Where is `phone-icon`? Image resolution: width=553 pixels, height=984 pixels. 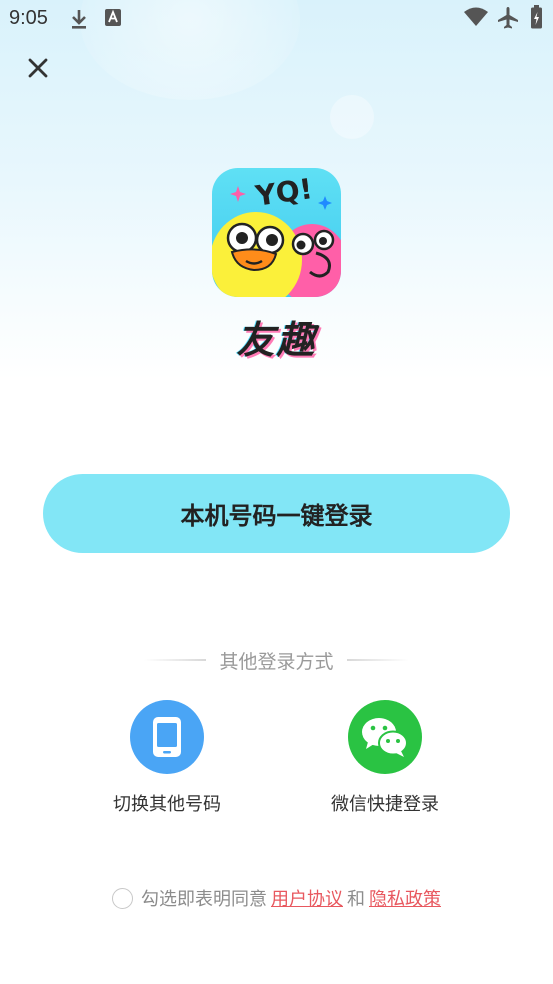
phone-icon is located at coordinates (167, 737).